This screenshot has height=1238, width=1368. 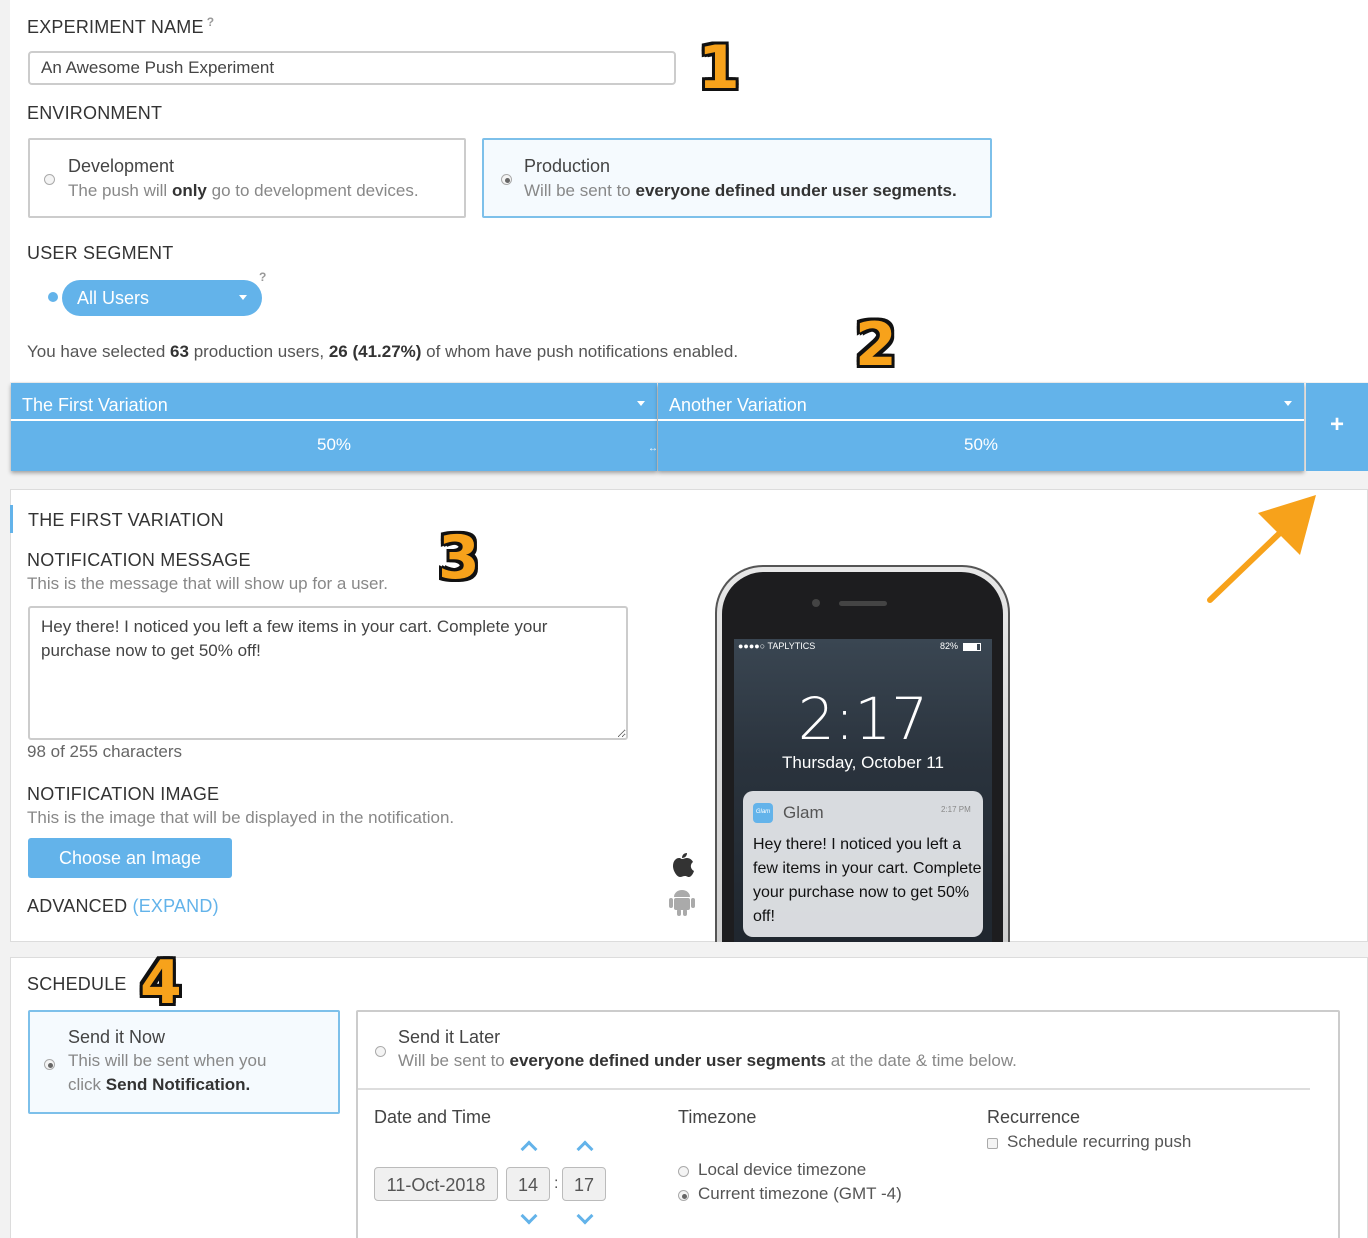 I want to click on timezone-label: Timezone, so click(x=717, y=1117).